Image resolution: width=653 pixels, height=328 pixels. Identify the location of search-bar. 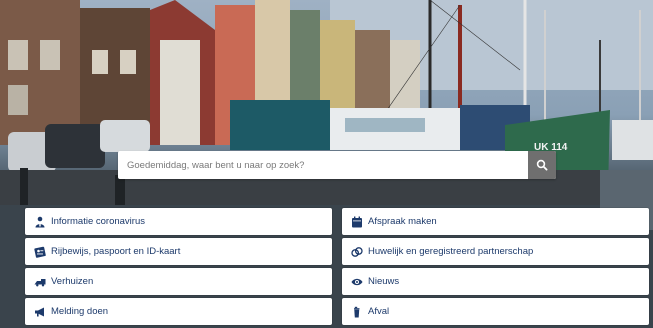
(337, 165).